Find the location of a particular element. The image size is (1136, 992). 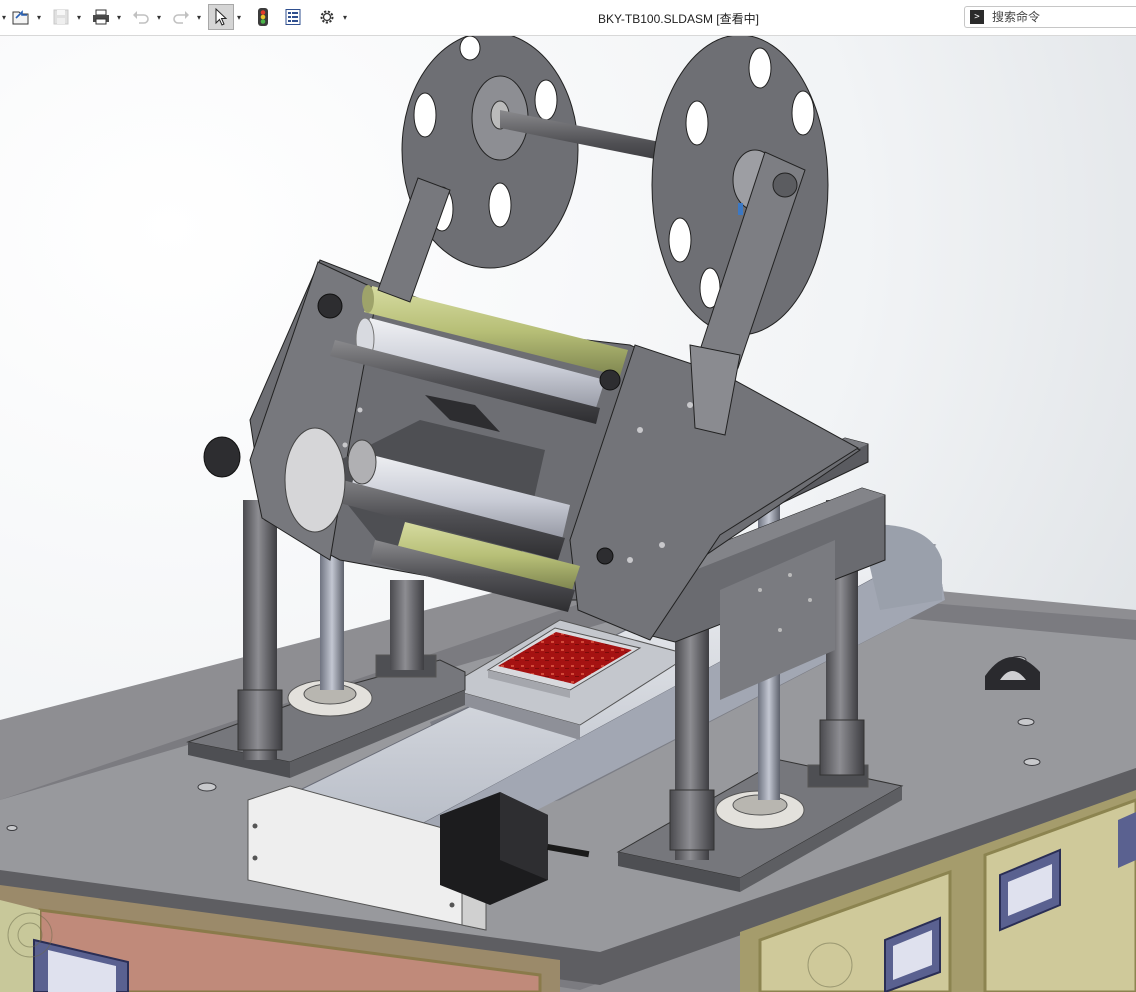

standard-toolbar: ▾ ▾ ▾ ▾ ▾ ▾ ▾ ▾ is located at coordinates (175, 17).